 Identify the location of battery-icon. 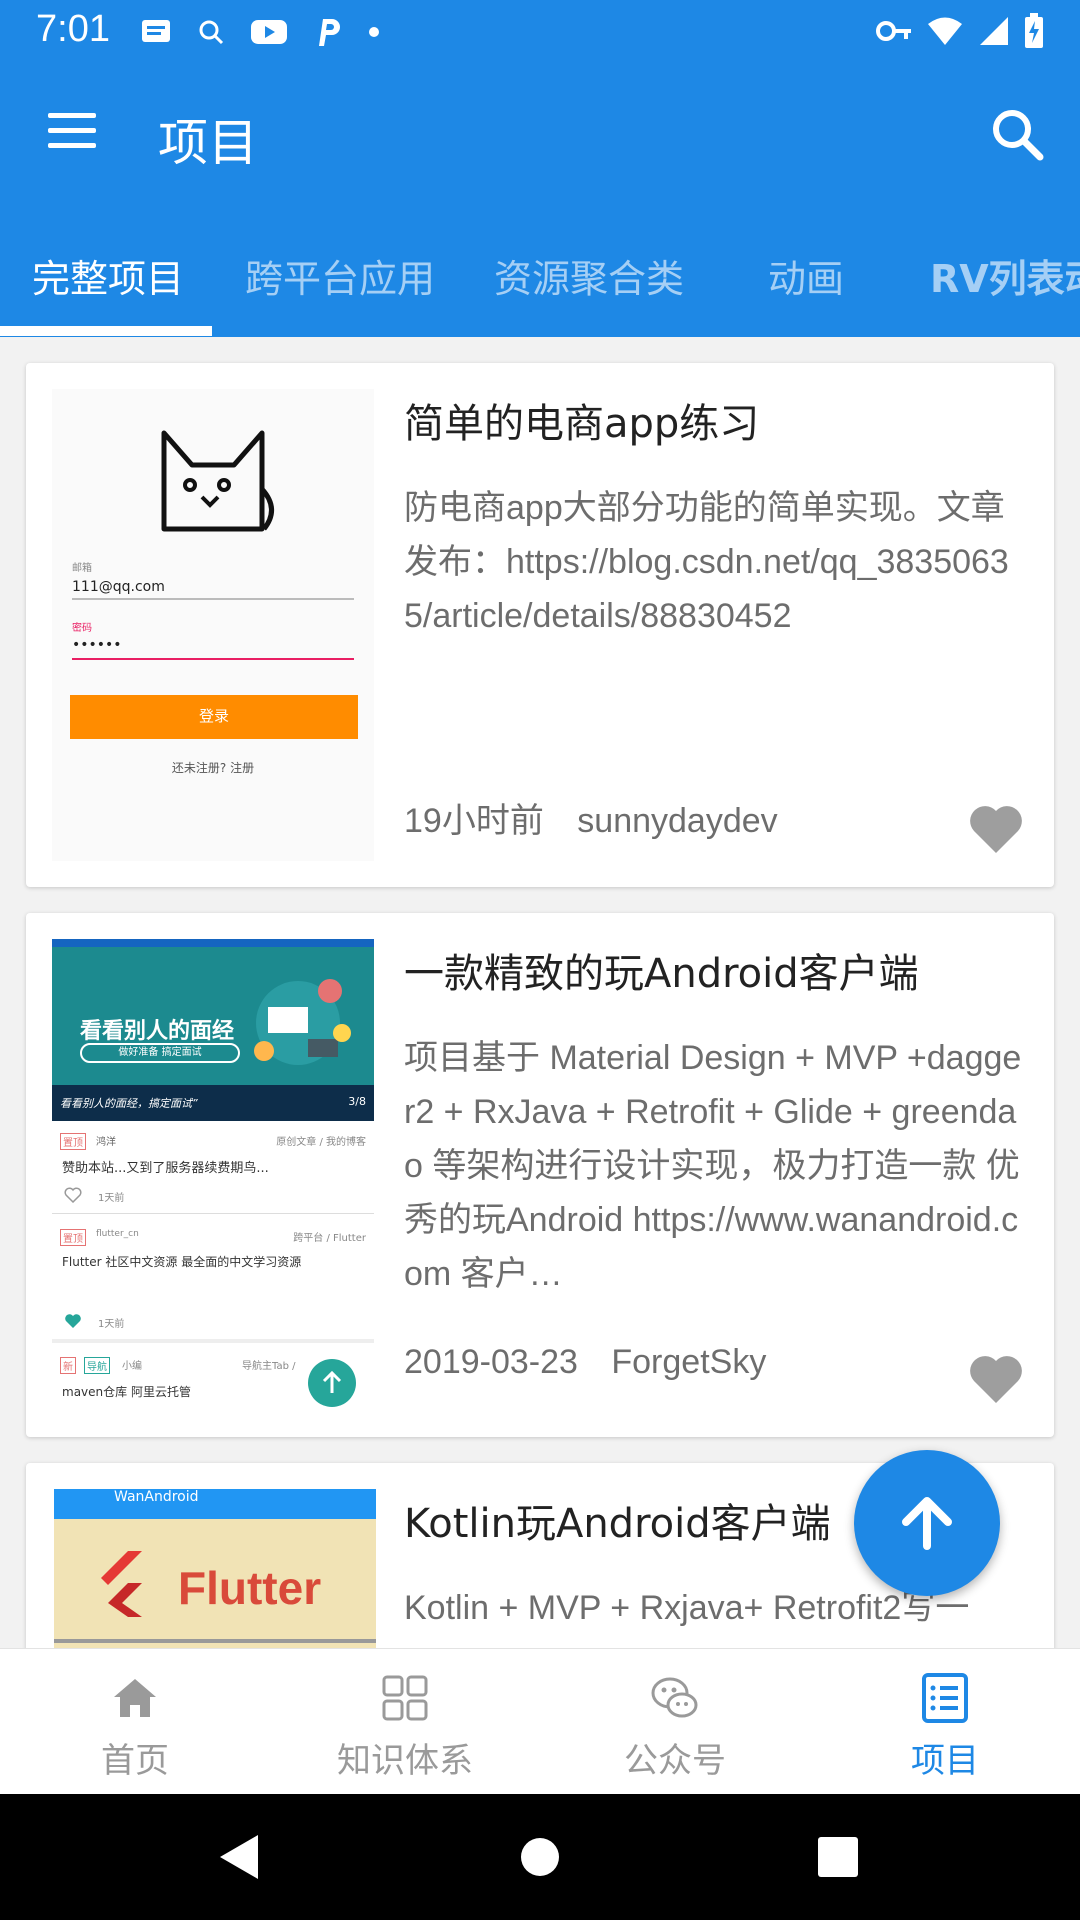
(1034, 30).